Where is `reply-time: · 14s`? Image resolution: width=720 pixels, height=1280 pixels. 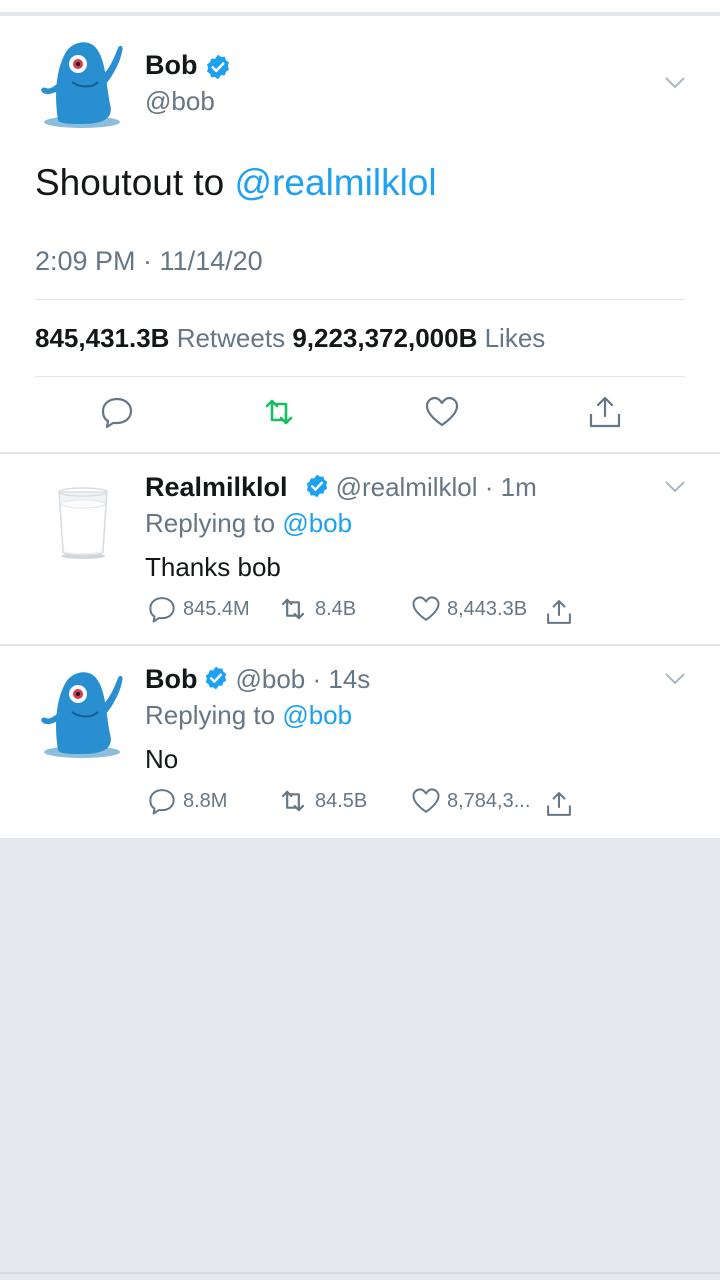
reply-time: · 14s is located at coordinates (342, 679).